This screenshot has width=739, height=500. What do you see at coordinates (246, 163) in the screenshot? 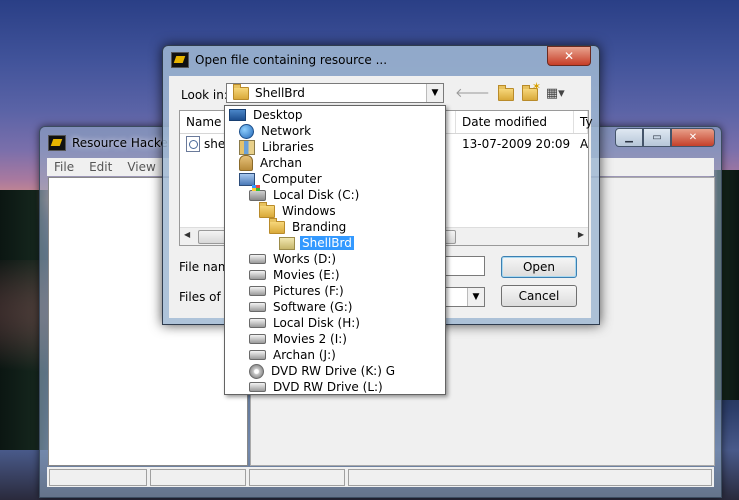
I see `user-folder-icon` at bounding box center [246, 163].